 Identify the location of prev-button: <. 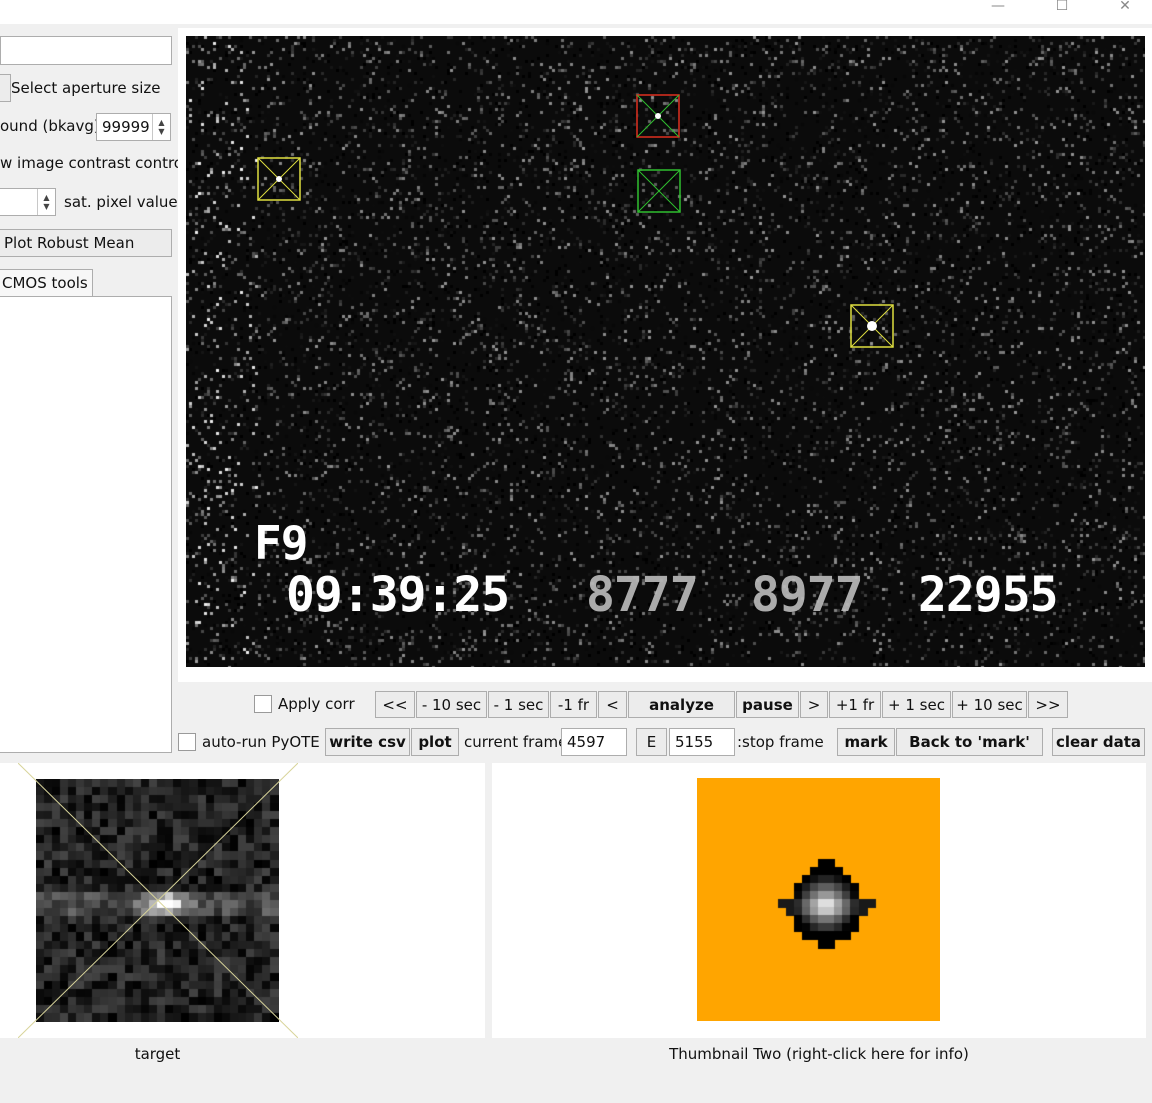
(612, 704).